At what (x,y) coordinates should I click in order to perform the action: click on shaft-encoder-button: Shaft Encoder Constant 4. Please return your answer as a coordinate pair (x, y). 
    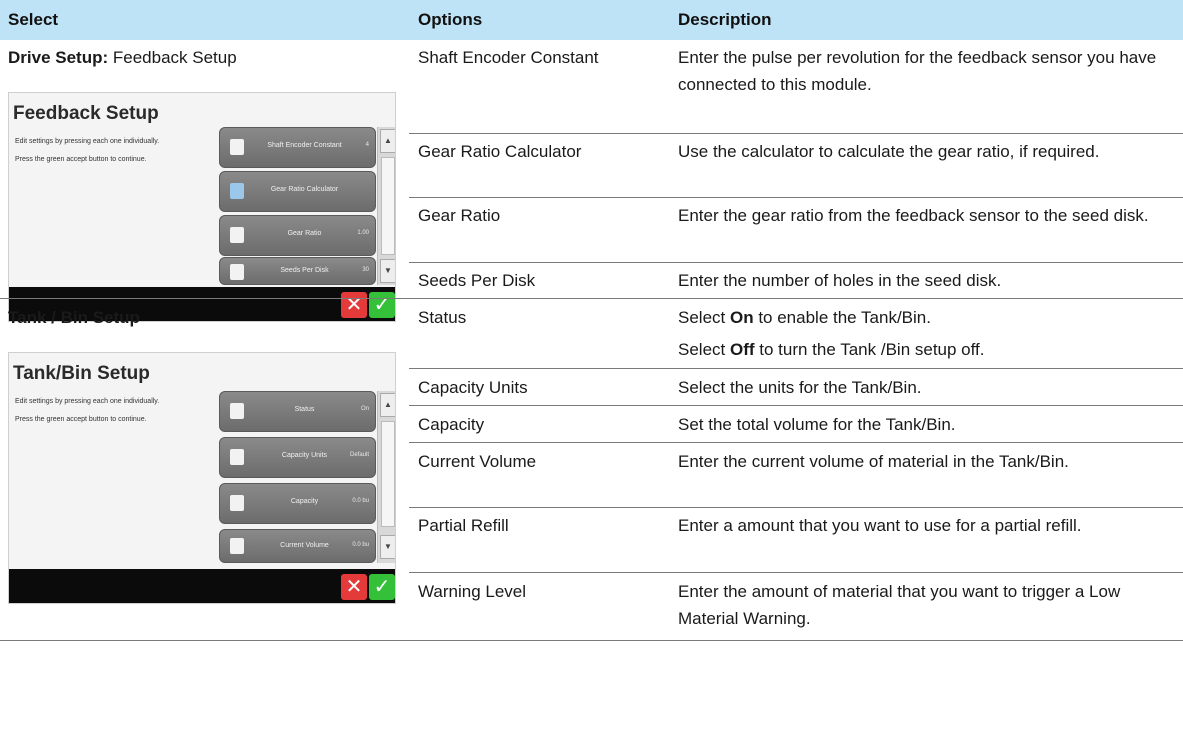
    Looking at the image, I should click on (297, 147).